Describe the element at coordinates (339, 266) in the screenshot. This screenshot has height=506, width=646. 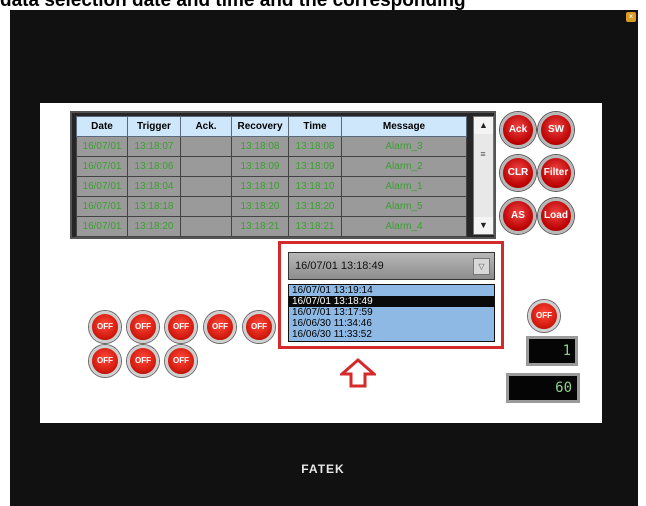
I see `dropdown-selected-value: 16/07/01 13:18:49` at that location.